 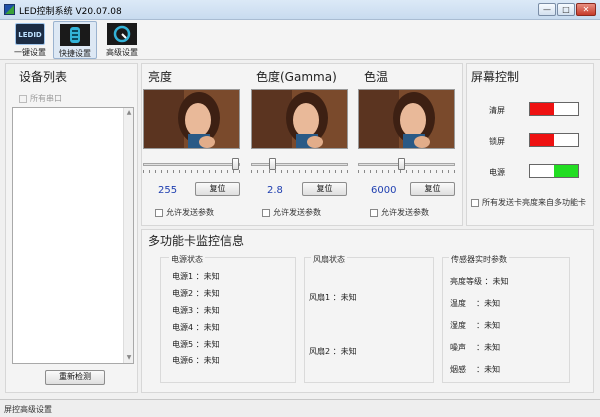 I want to click on tool-label: 高级设置, so click(x=122, y=52).